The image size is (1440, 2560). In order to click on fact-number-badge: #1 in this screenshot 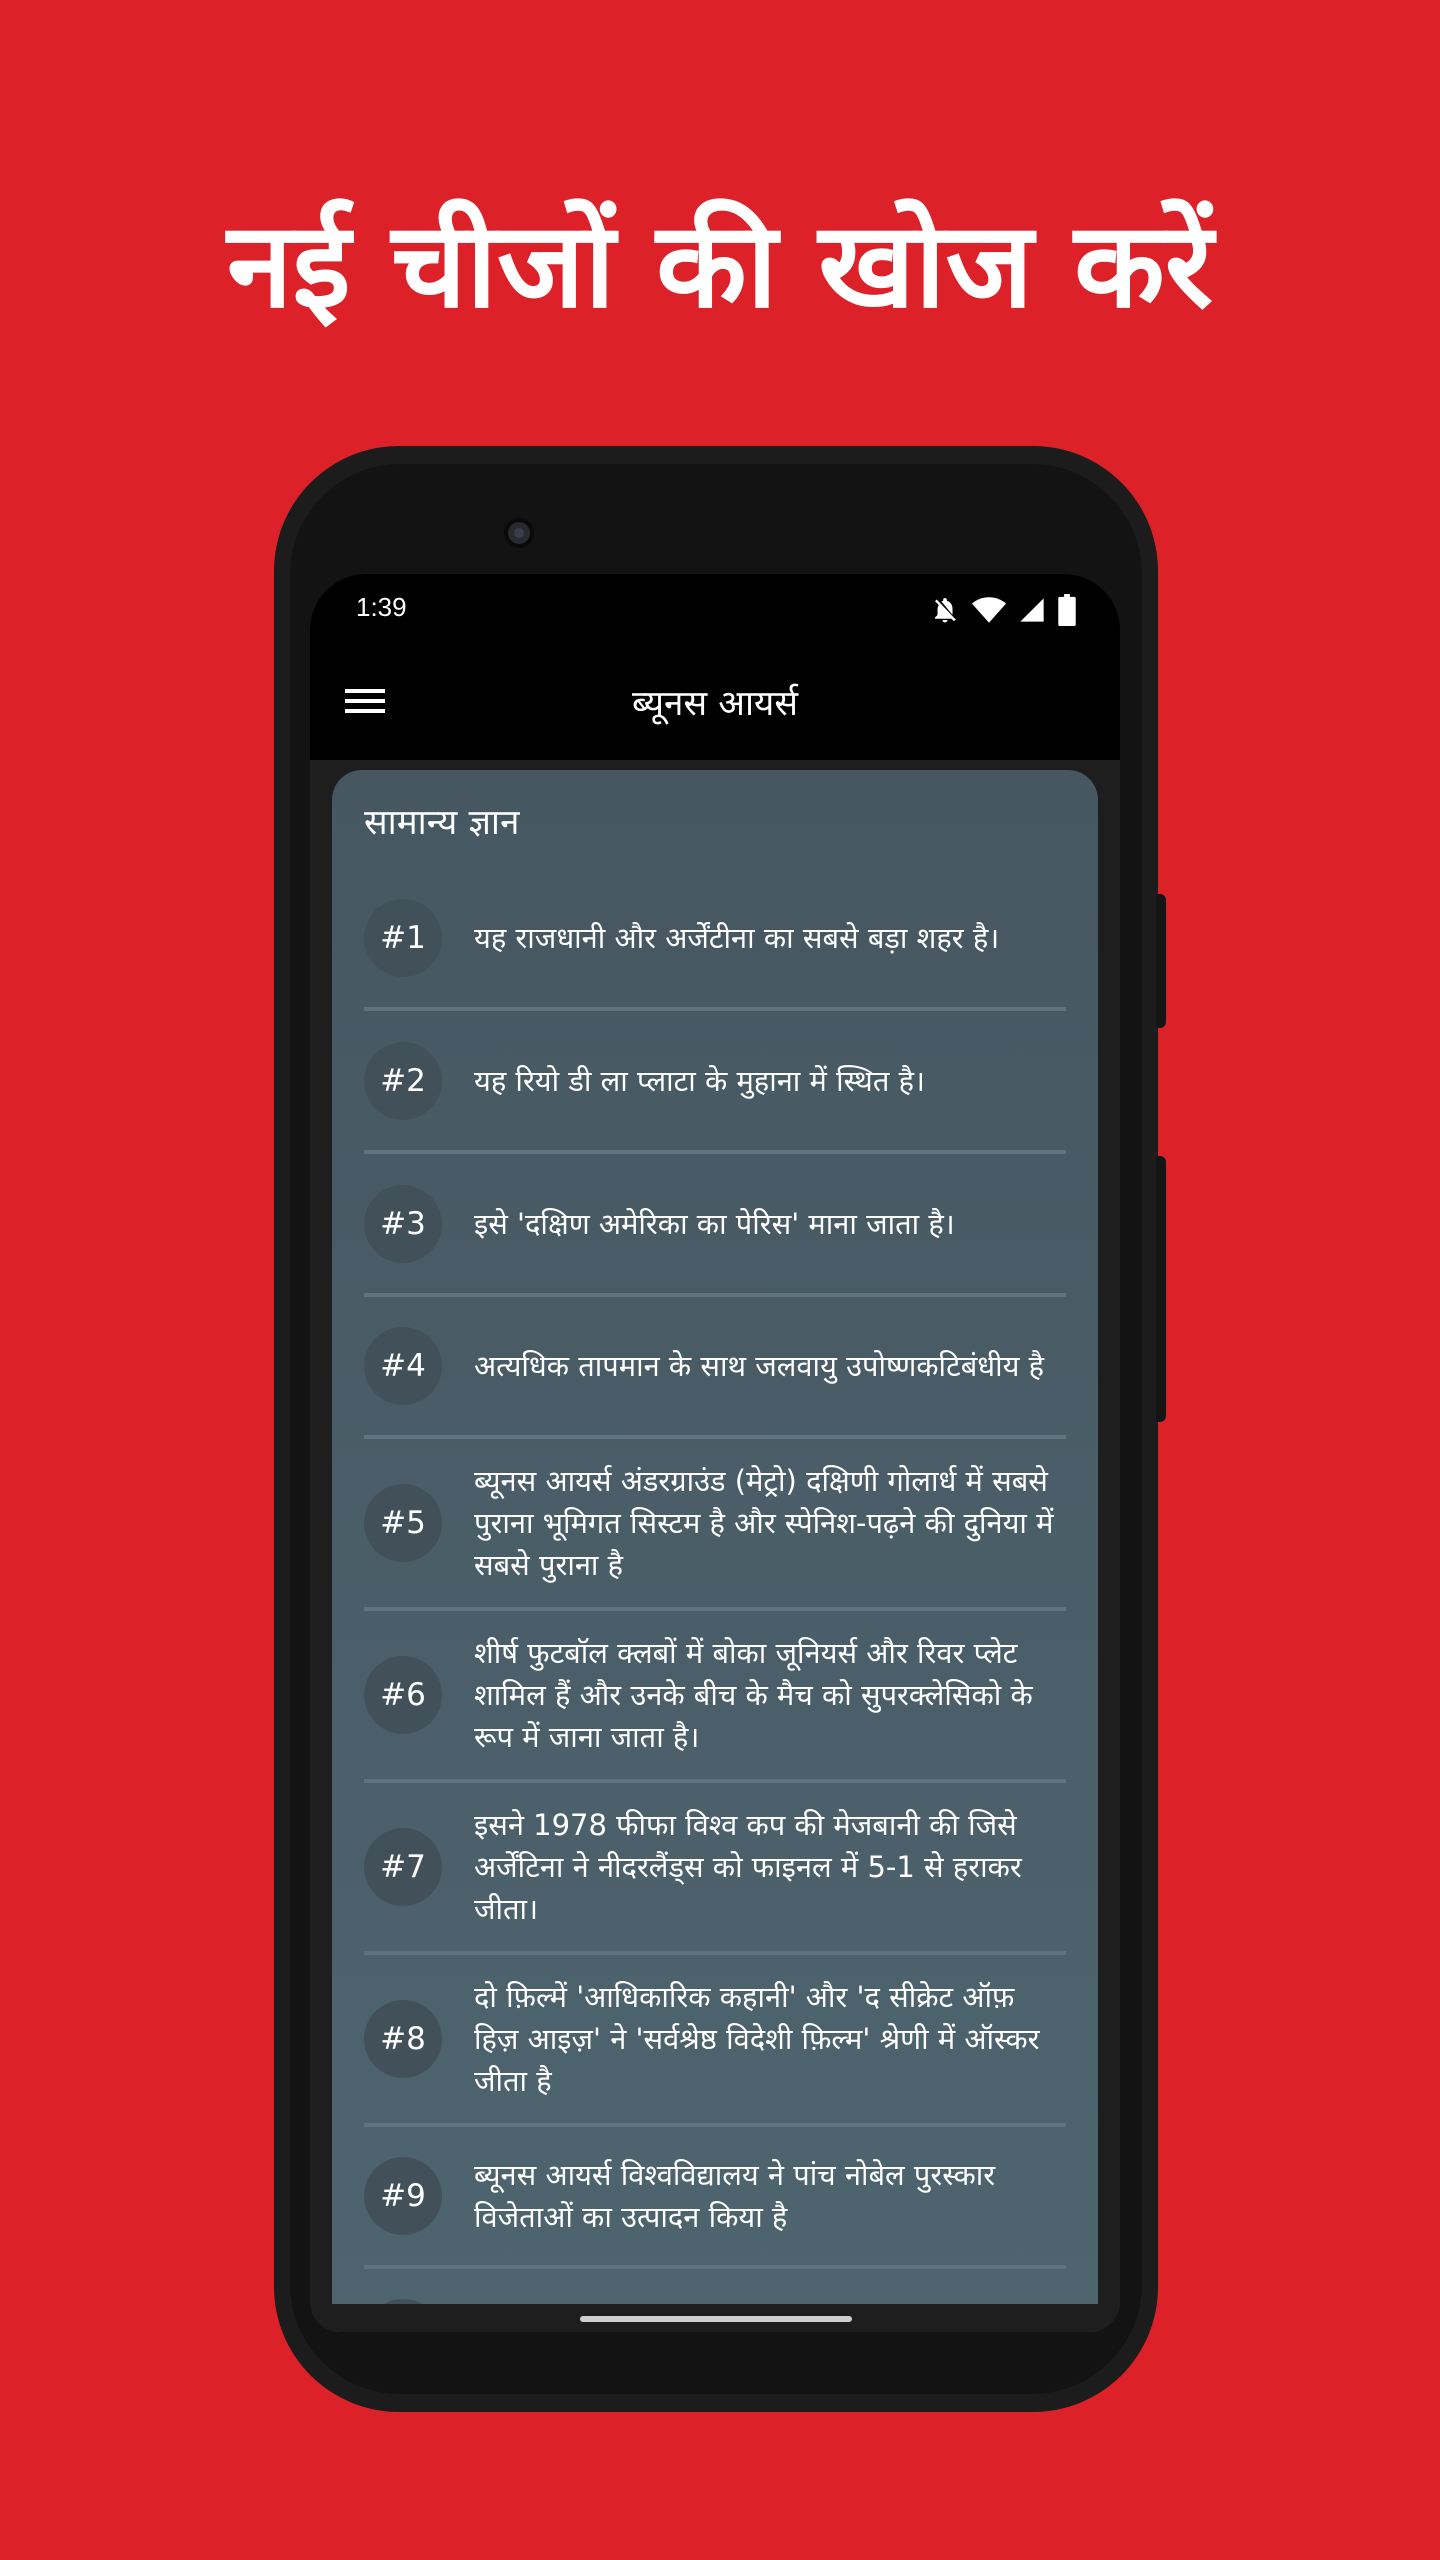, I will do `click(403, 937)`.